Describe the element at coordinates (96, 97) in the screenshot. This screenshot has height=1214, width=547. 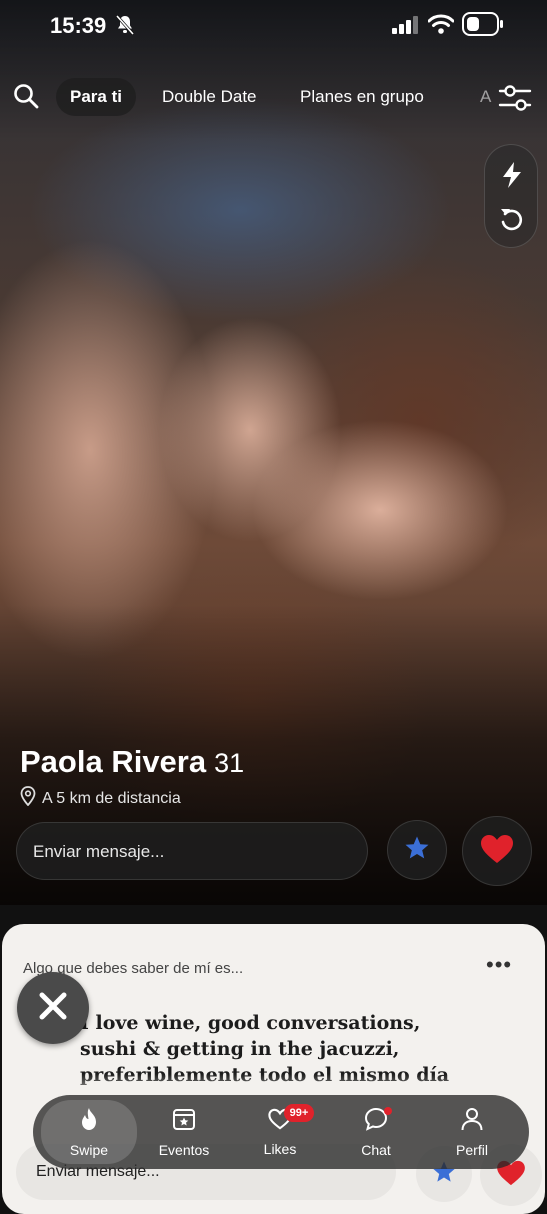
I see `tab-para-ti: Para ti` at that location.